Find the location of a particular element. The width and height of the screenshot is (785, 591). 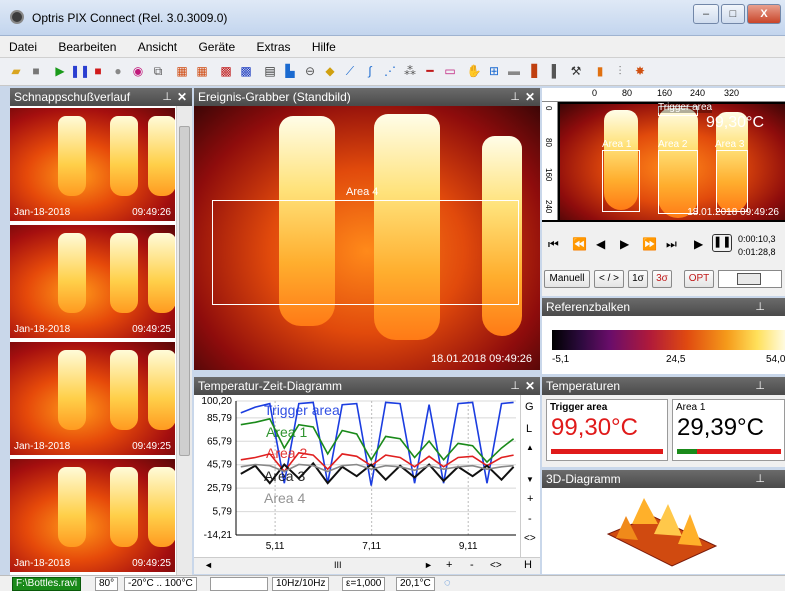

three-sigma-button: 3σ is located at coordinates (662, 279).